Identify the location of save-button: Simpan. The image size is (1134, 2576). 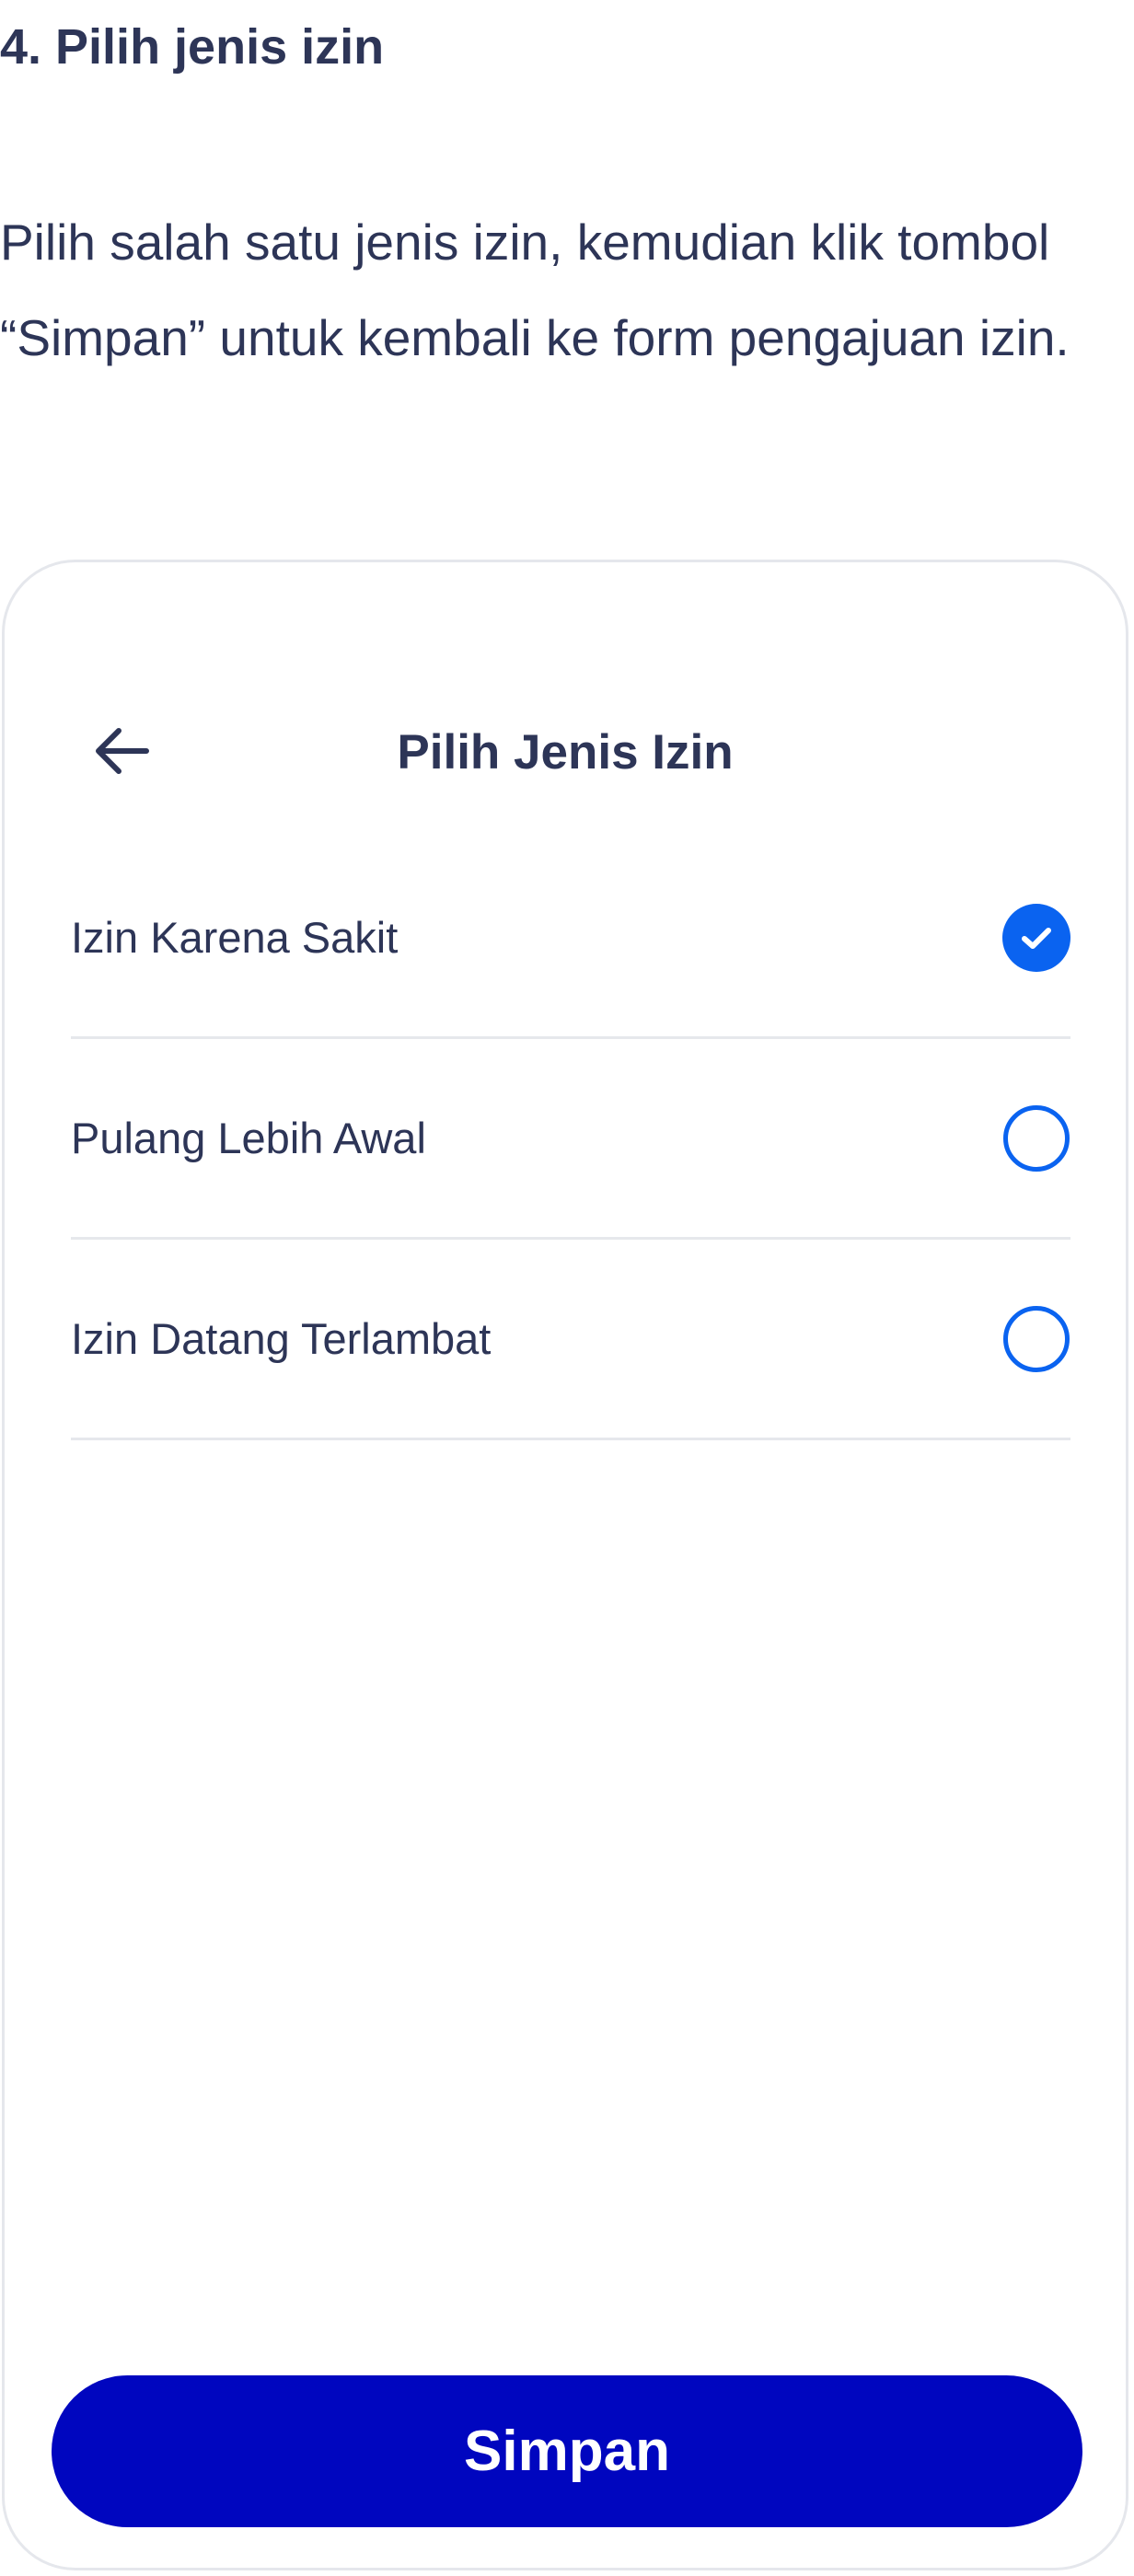
(567, 2451).